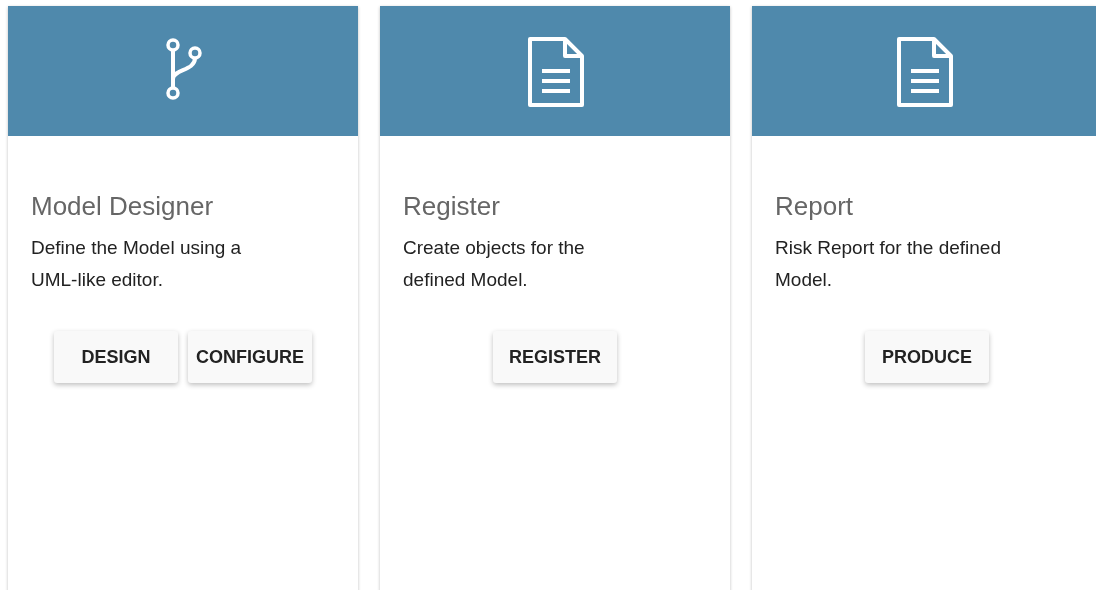 The width and height of the screenshot is (1096, 590). I want to click on card-description: Create objects for the defined Model., so click(494, 264).